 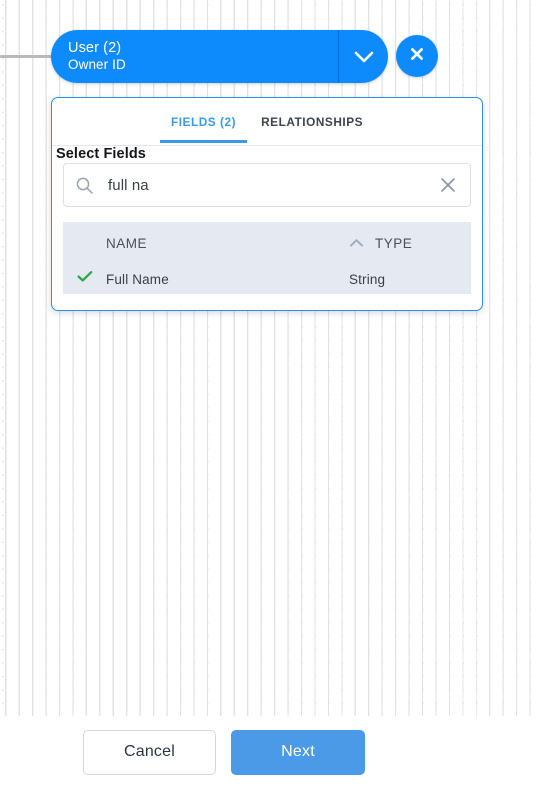 I want to click on node-user: User (2) Owner ID, so click(x=219, y=56).